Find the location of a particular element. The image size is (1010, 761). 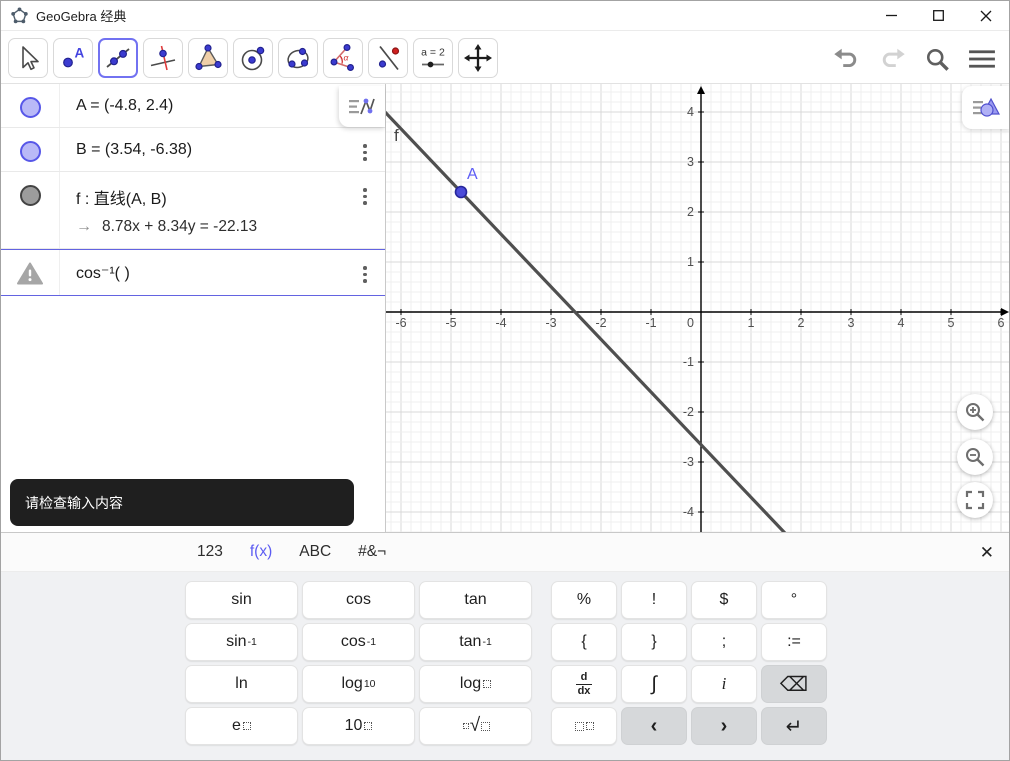

algebra-row-text: cos⁻¹( ) is located at coordinates (103, 273).